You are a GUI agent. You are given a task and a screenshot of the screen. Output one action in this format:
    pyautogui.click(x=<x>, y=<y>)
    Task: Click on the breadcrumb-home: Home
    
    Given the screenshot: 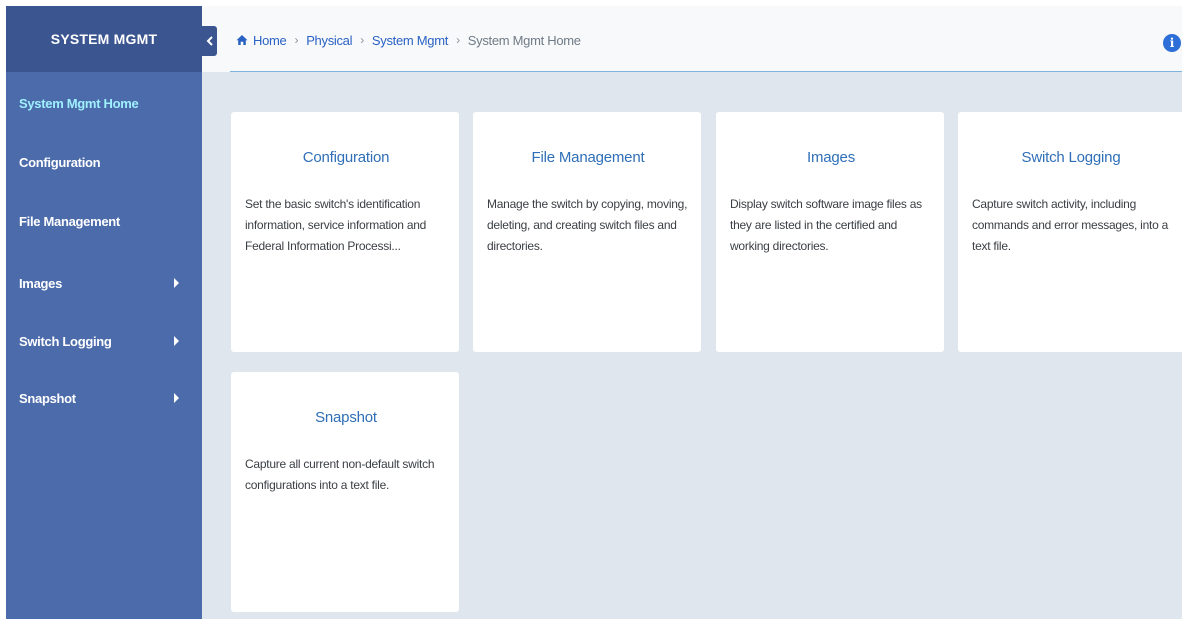 What is the action you would take?
    pyautogui.click(x=270, y=40)
    